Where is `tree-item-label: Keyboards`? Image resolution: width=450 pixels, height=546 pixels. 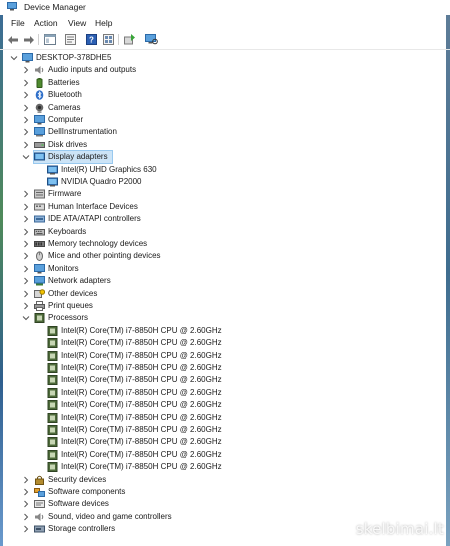
tree-item-label: Keyboards is located at coordinates (67, 231).